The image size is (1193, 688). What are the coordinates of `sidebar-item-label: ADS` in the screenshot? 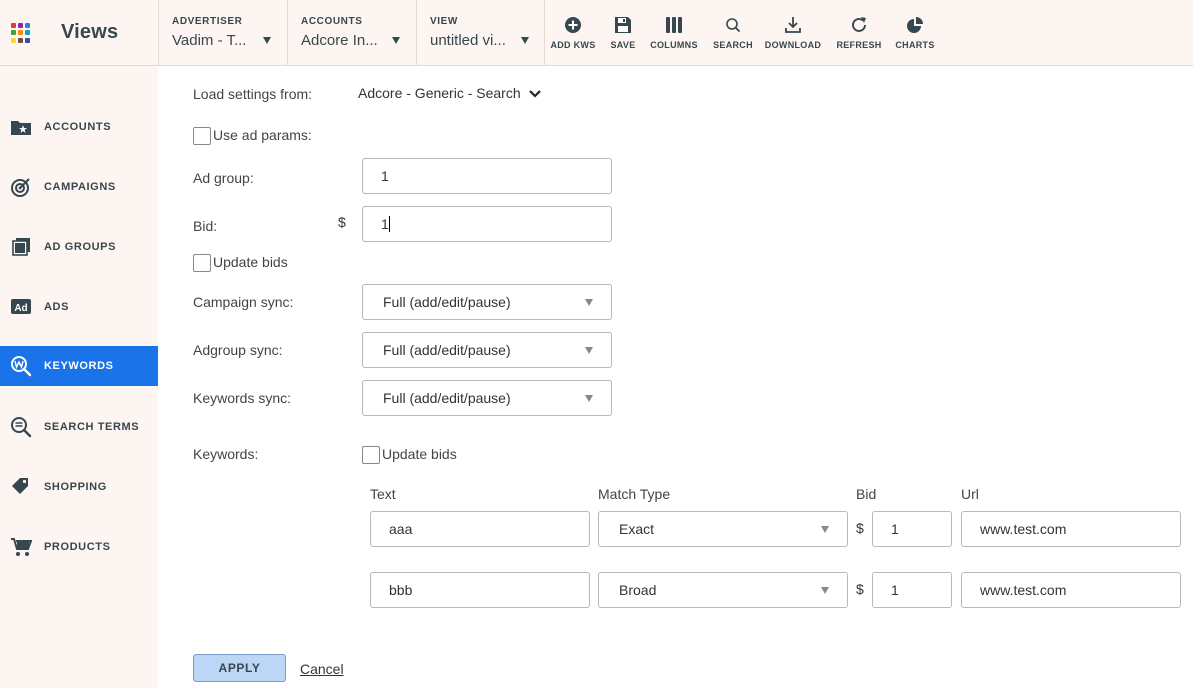 It's located at (57, 307).